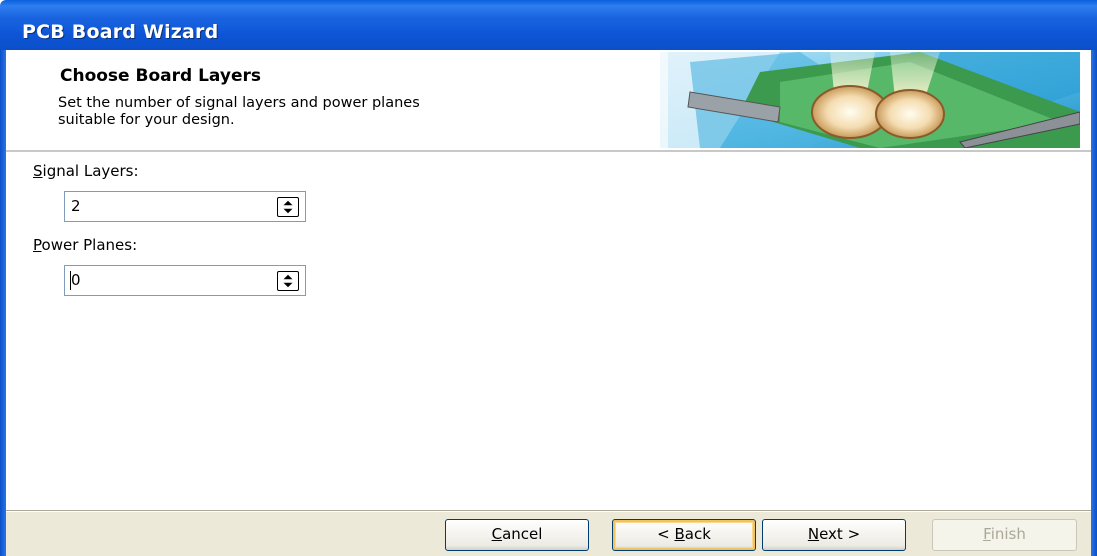 This screenshot has width=1097, height=556. What do you see at coordinates (85, 245) in the screenshot?
I see `power-planes-label: Power Planes:` at bounding box center [85, 245].